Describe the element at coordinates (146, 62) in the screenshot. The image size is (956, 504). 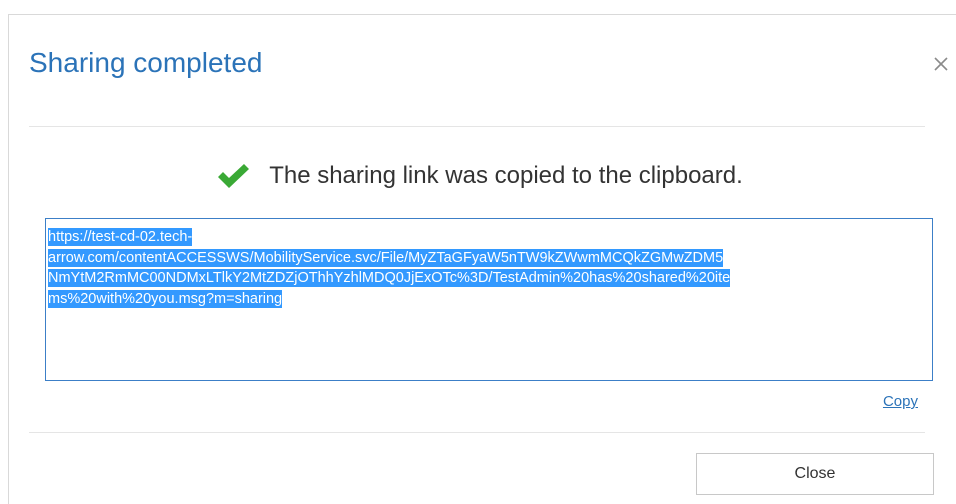
I see `dialog-title: Sharing completed` at that location.